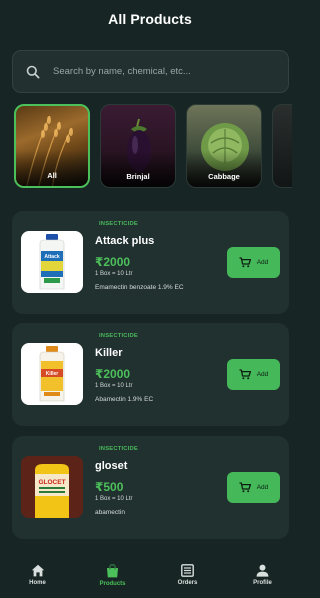  What do you see at coordinates (125, 241) in the screenshot?
I see `product-name: Attack plus` at bounding box center [125, 241].